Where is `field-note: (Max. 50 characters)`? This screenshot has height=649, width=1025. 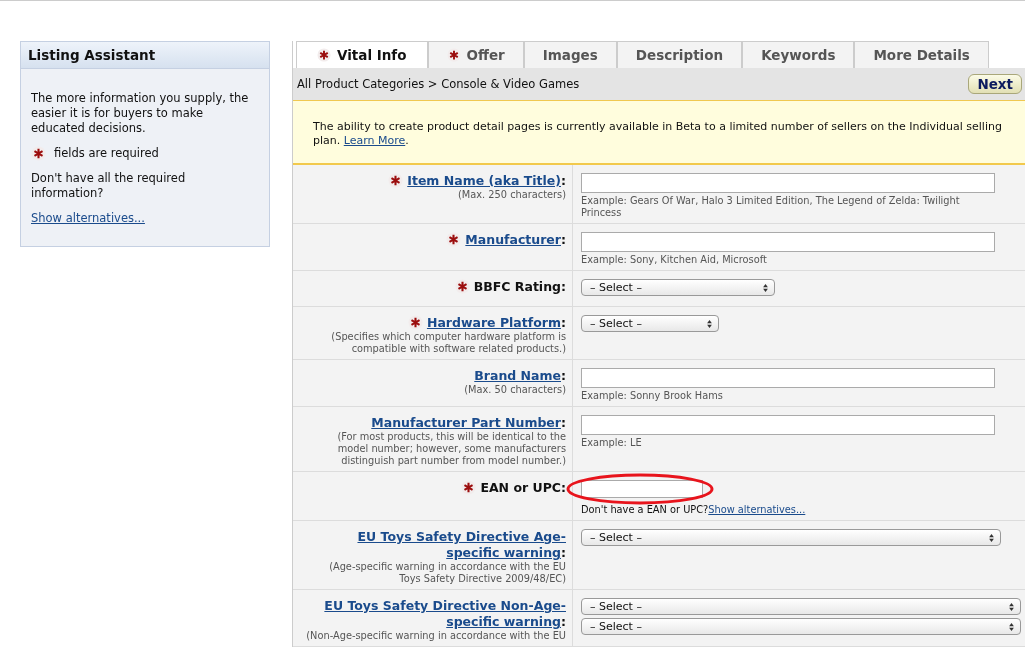
field-note: (Max. 50 characters) is located at coordinates (514, 390).